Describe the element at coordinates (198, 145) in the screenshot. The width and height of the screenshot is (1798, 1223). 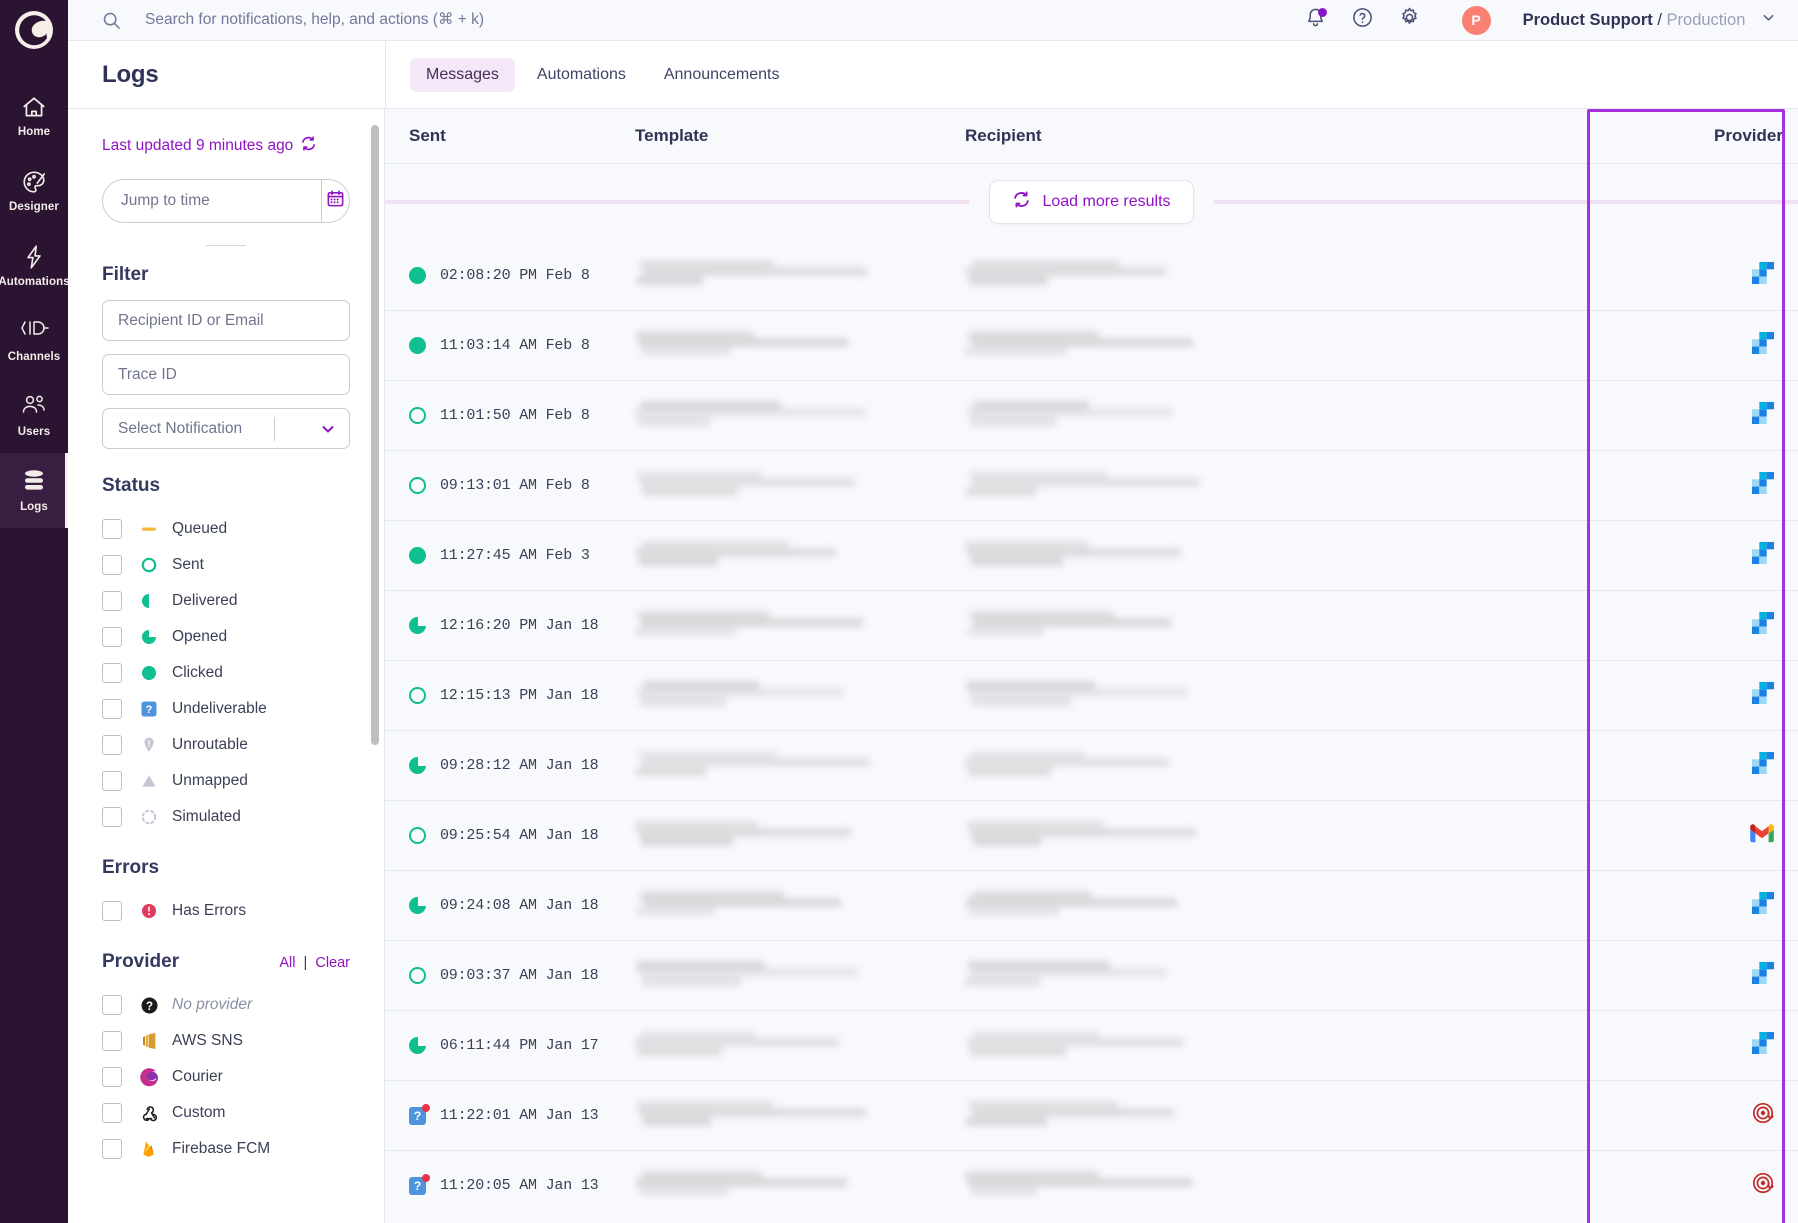
I see `last-updated-label: Last updated 9 minutes ago` at that location.